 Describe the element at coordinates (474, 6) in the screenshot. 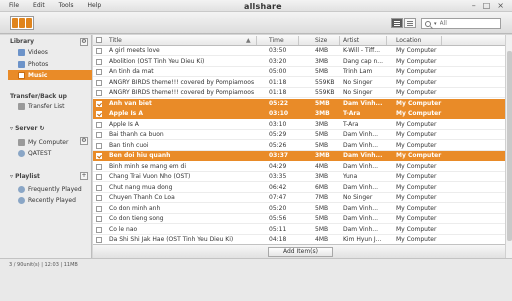

I see `minimize-icon: –` at that location.